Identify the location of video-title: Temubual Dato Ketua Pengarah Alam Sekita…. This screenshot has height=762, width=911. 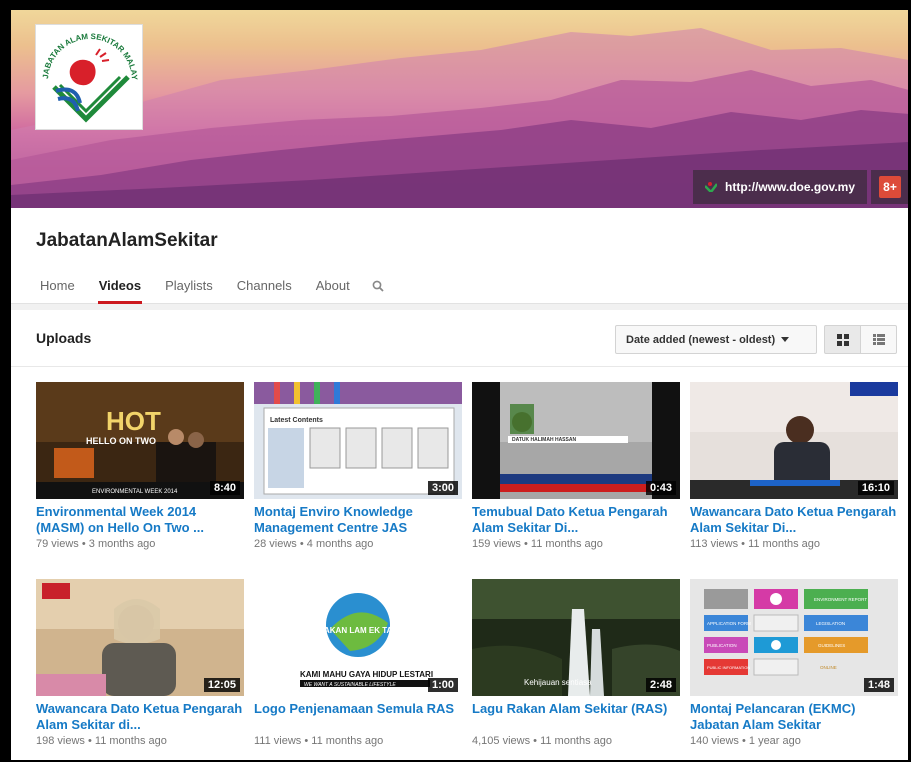
(577, 520).